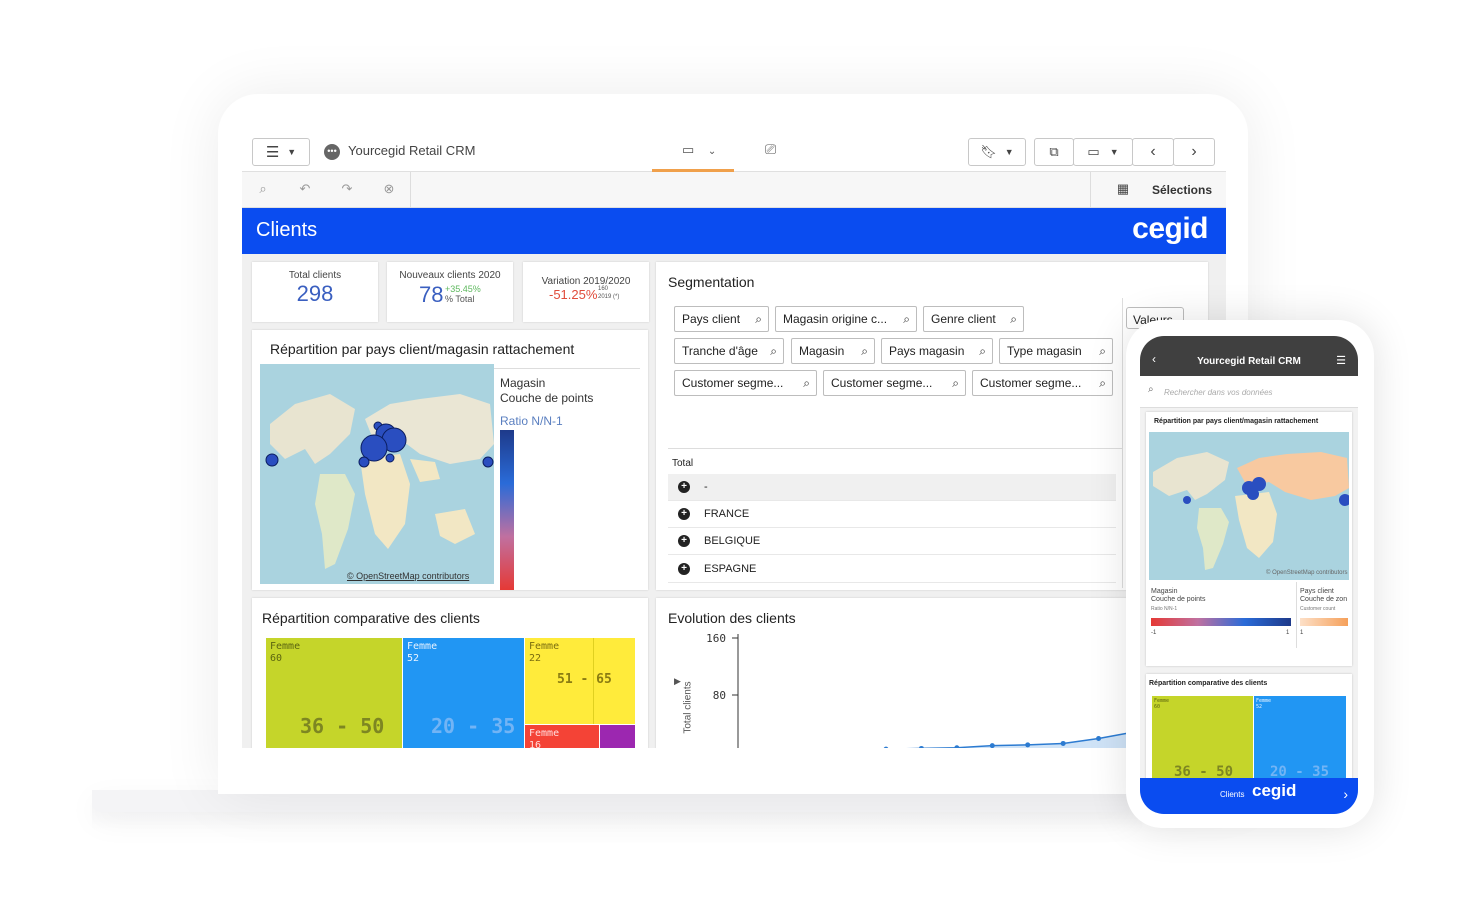 This screenshot has height=924, width=1466. Describe the element at coordinates (706, 487) in the screenshot. I see `row-label: -` at that location.